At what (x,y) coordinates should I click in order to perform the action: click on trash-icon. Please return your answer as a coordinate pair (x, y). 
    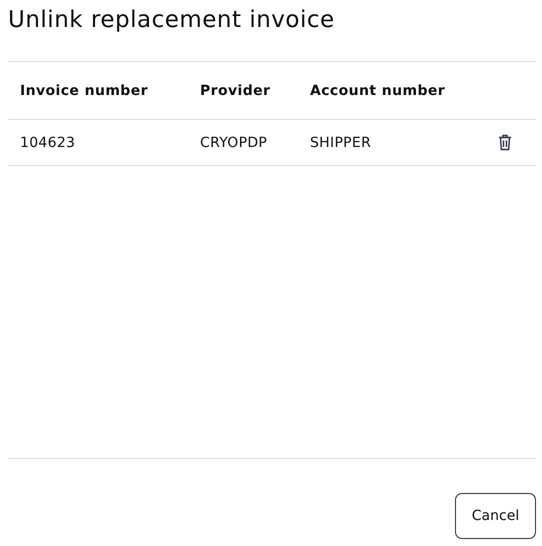
    Looking at the image, I should click on (505, 142).